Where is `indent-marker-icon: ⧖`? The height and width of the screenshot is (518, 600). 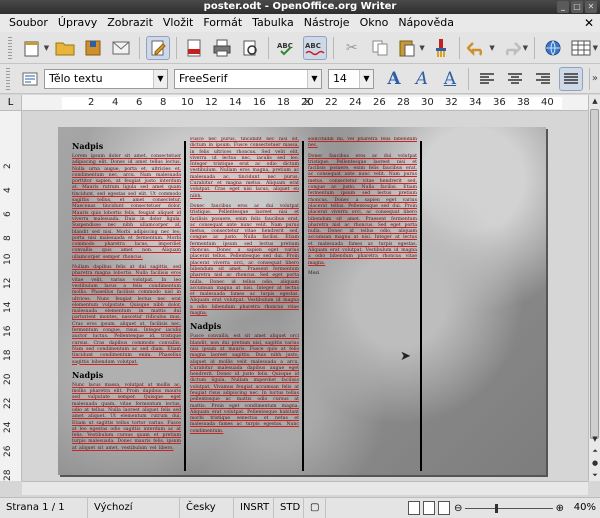 indent-marker-icon: ⧖ is located at coordinates (307, 101).